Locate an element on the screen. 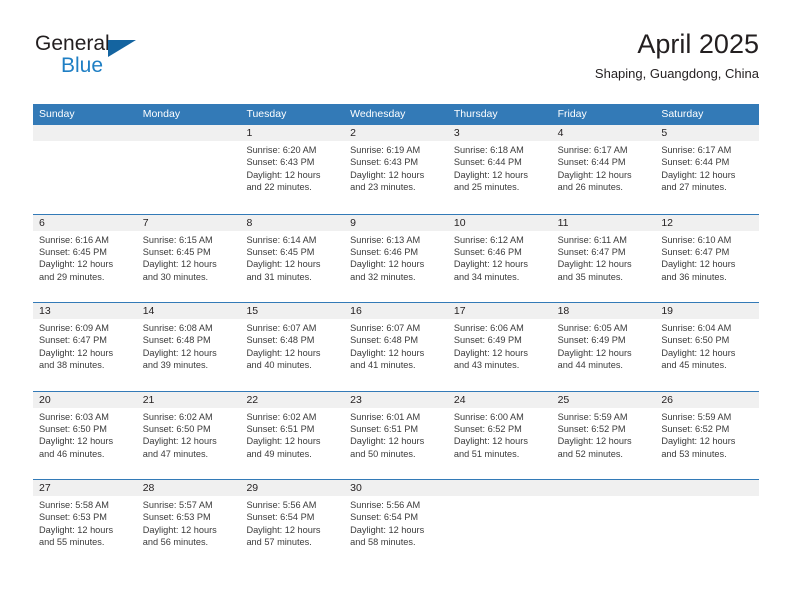 The image size is (792, 612). daylight-text-line2: and 52 minutes. is located at coordinates (590, 453).